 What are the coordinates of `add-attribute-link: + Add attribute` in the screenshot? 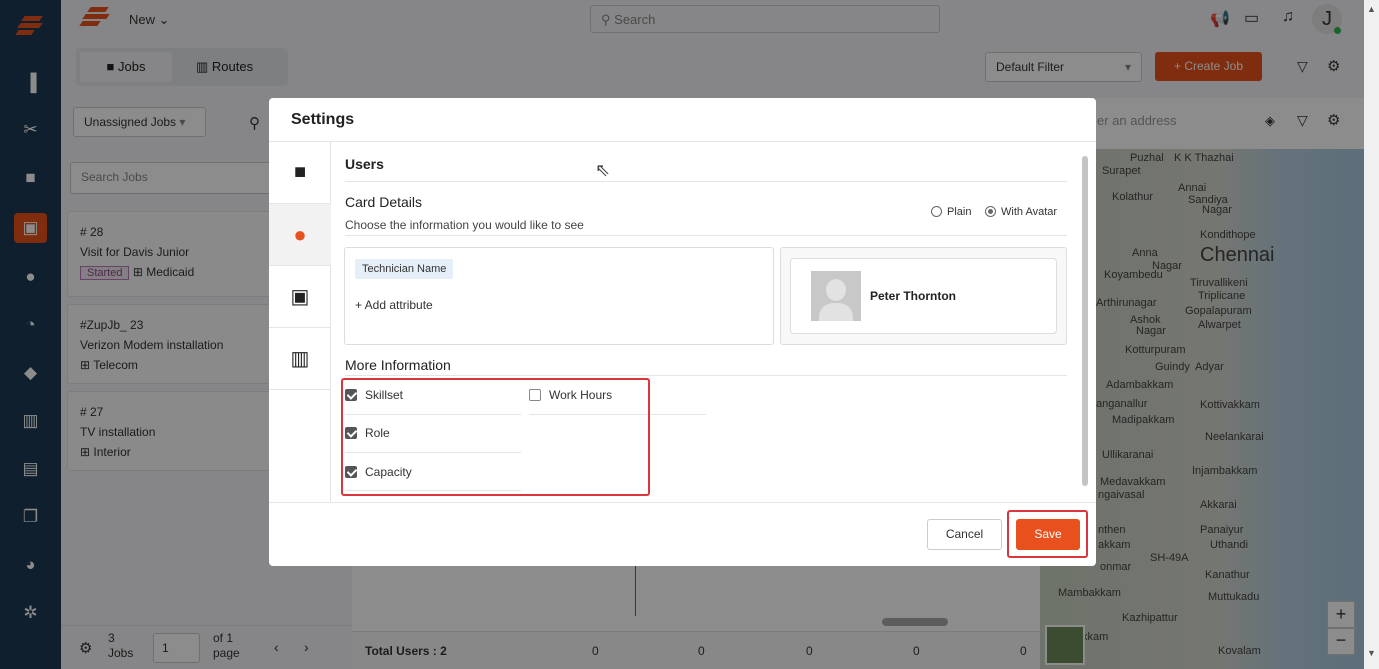 It's located at (394, 305).